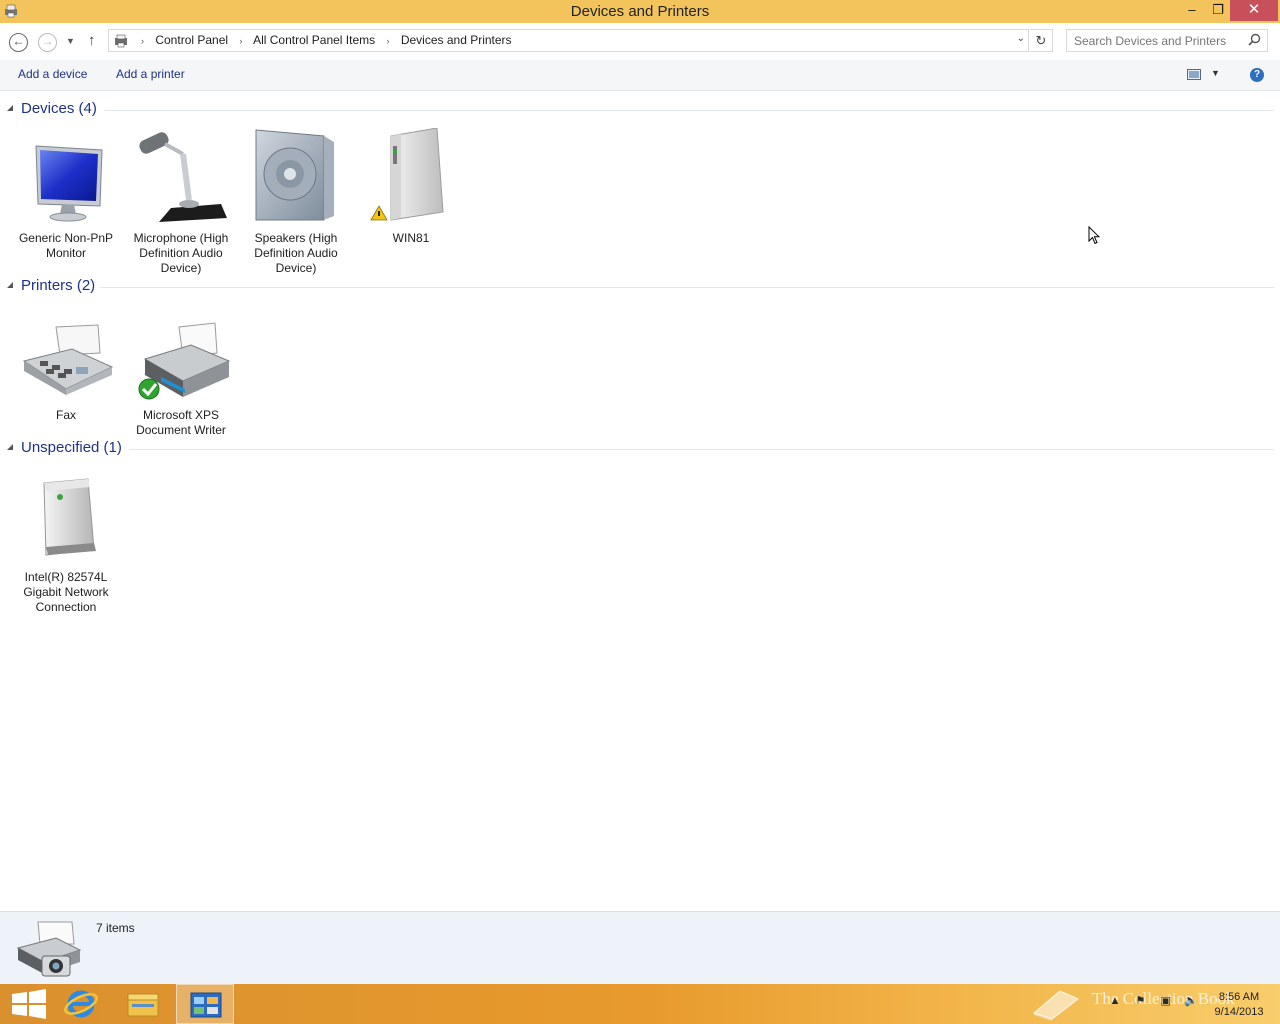  I want to click on folder-icon, so click(143, 1005).